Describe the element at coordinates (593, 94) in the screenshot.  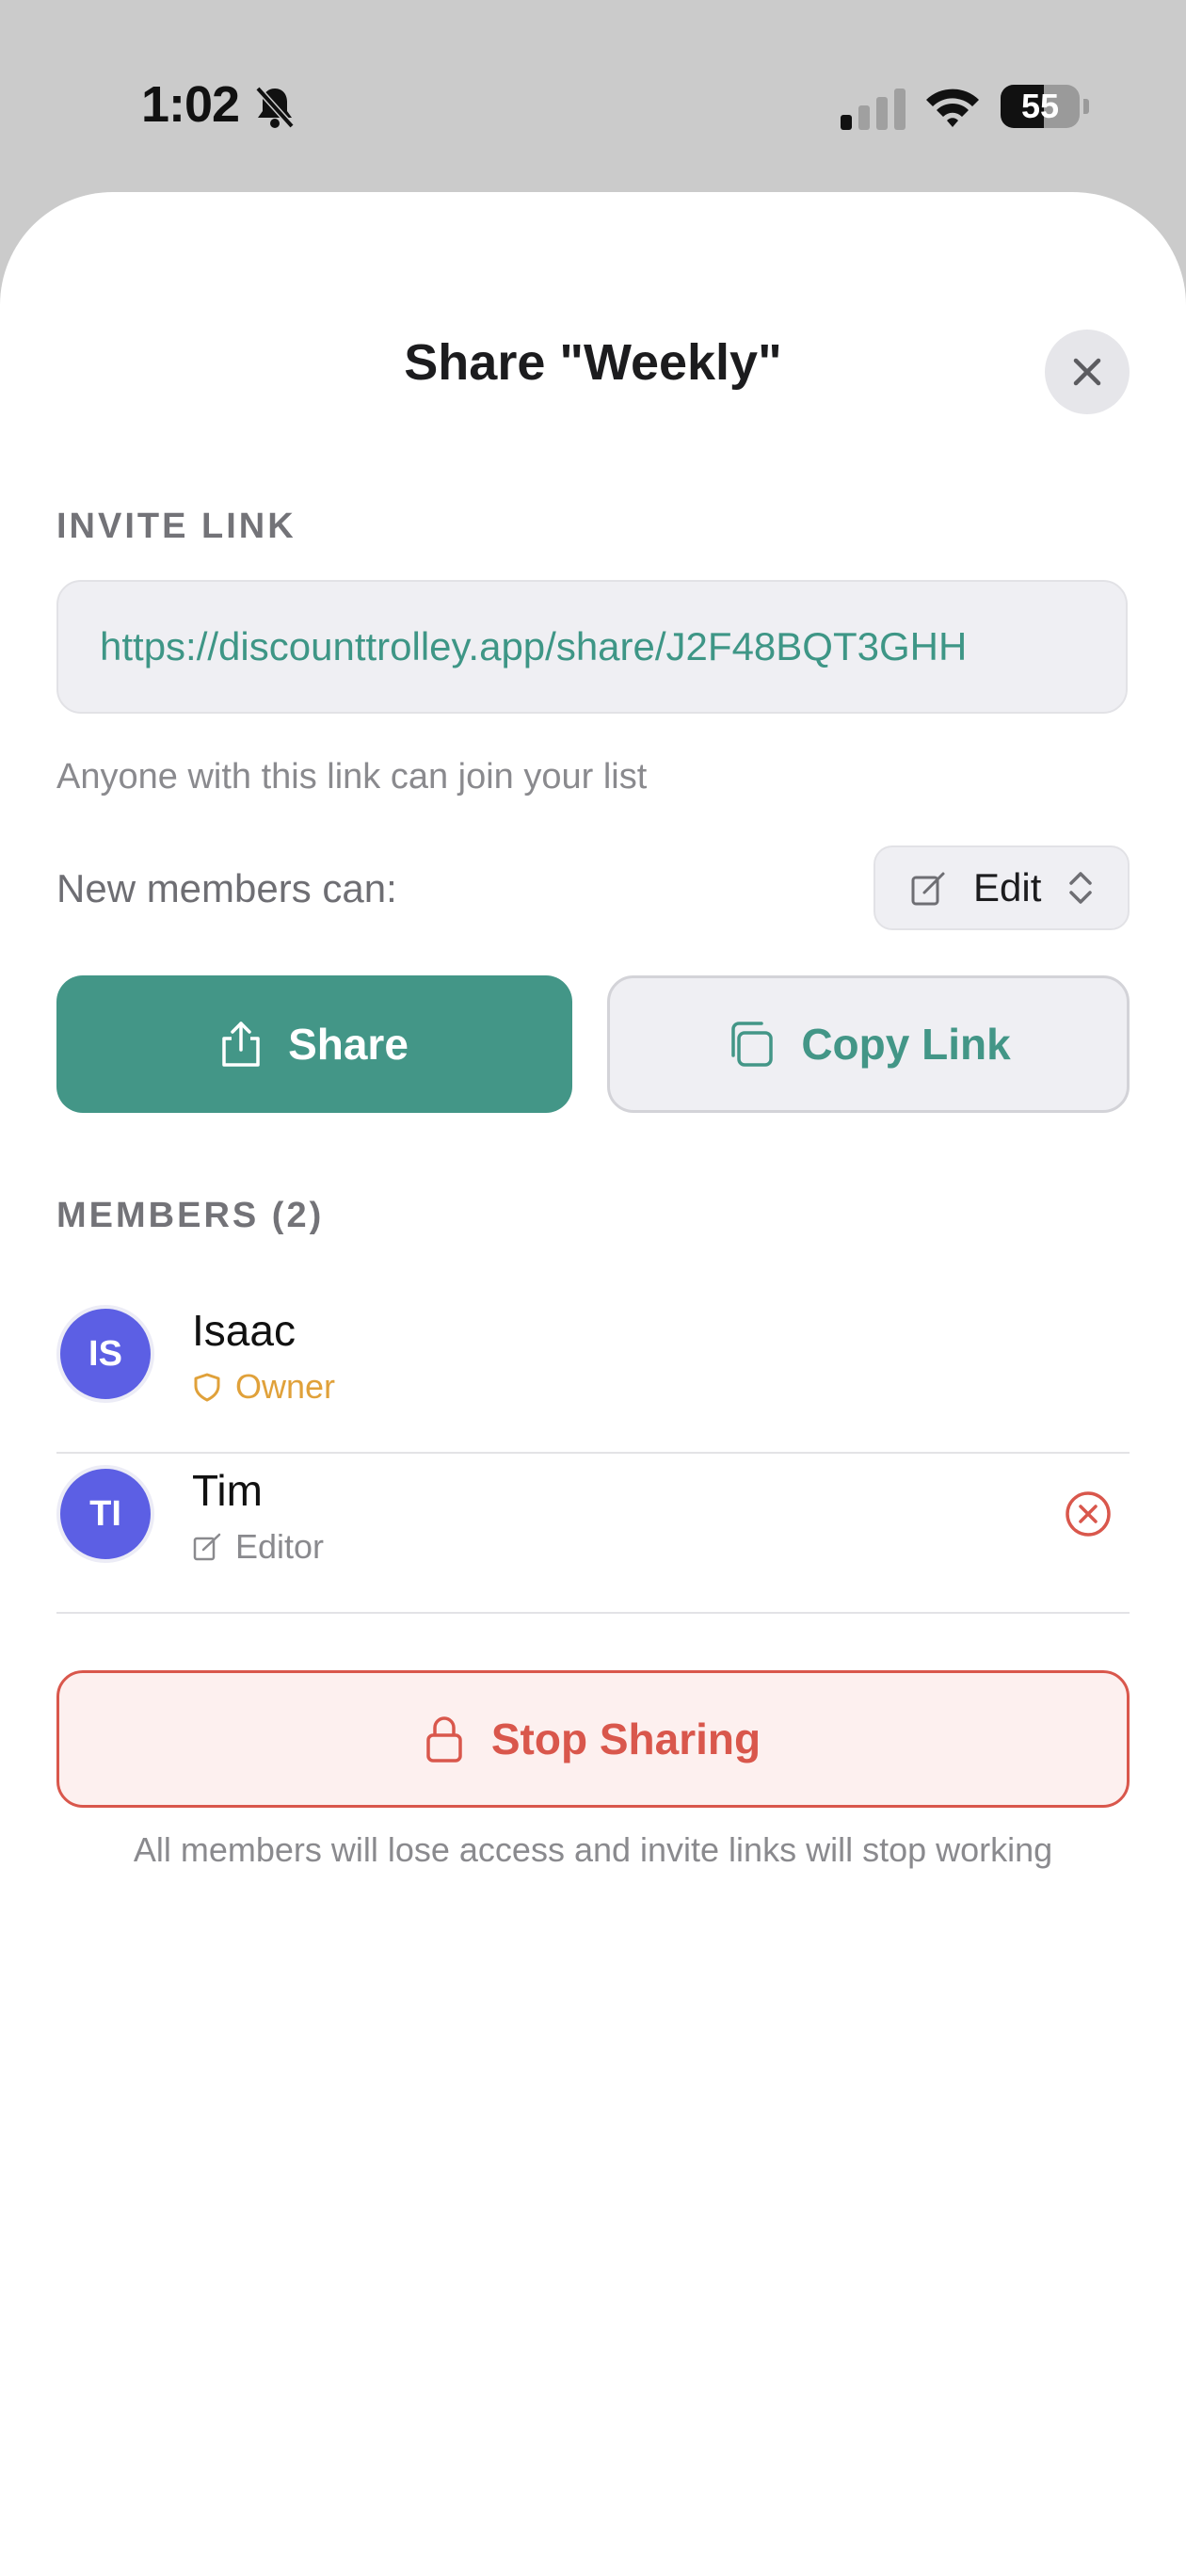
I see `status-bar: 1:02 55` at that location.